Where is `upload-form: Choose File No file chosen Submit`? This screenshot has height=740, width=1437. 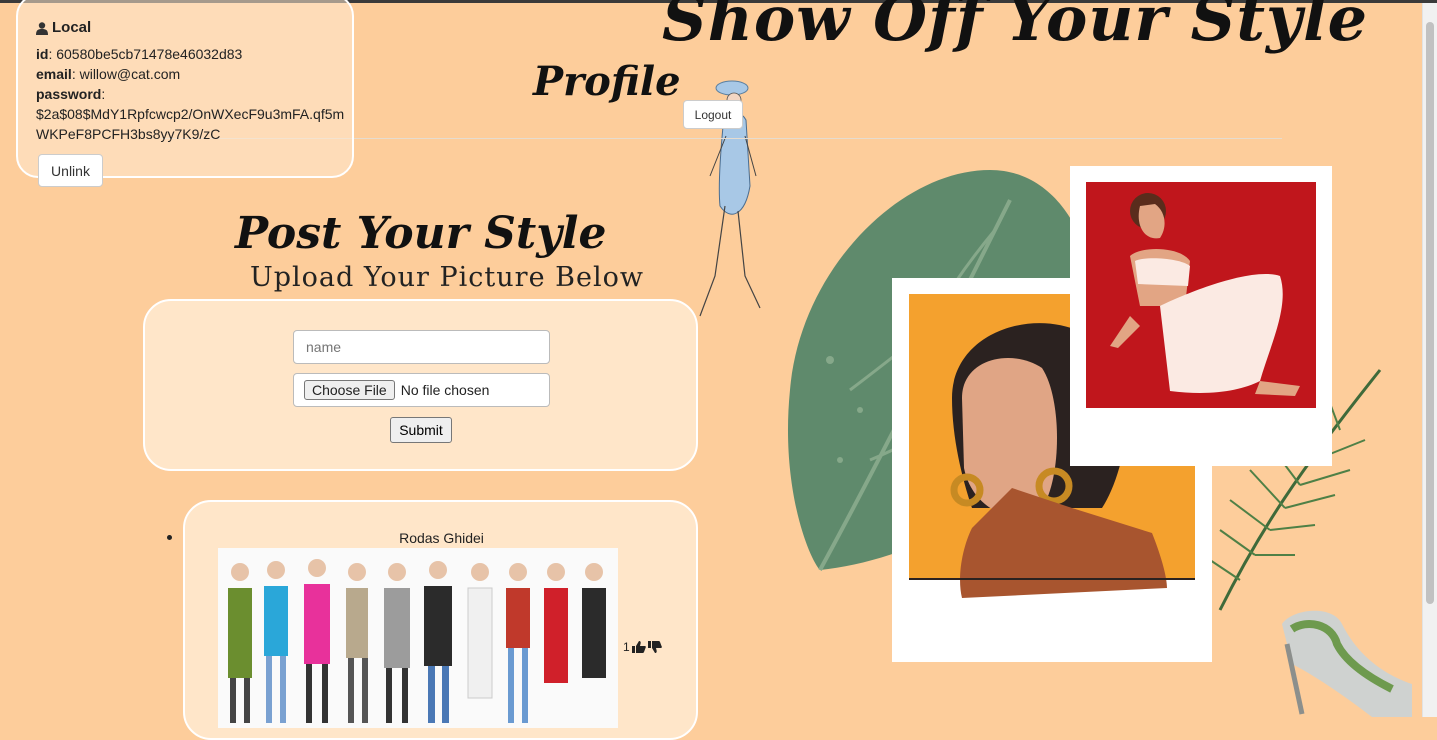
upload-form: Choose File No file chosen Submit is located at coordinates (420, 385).